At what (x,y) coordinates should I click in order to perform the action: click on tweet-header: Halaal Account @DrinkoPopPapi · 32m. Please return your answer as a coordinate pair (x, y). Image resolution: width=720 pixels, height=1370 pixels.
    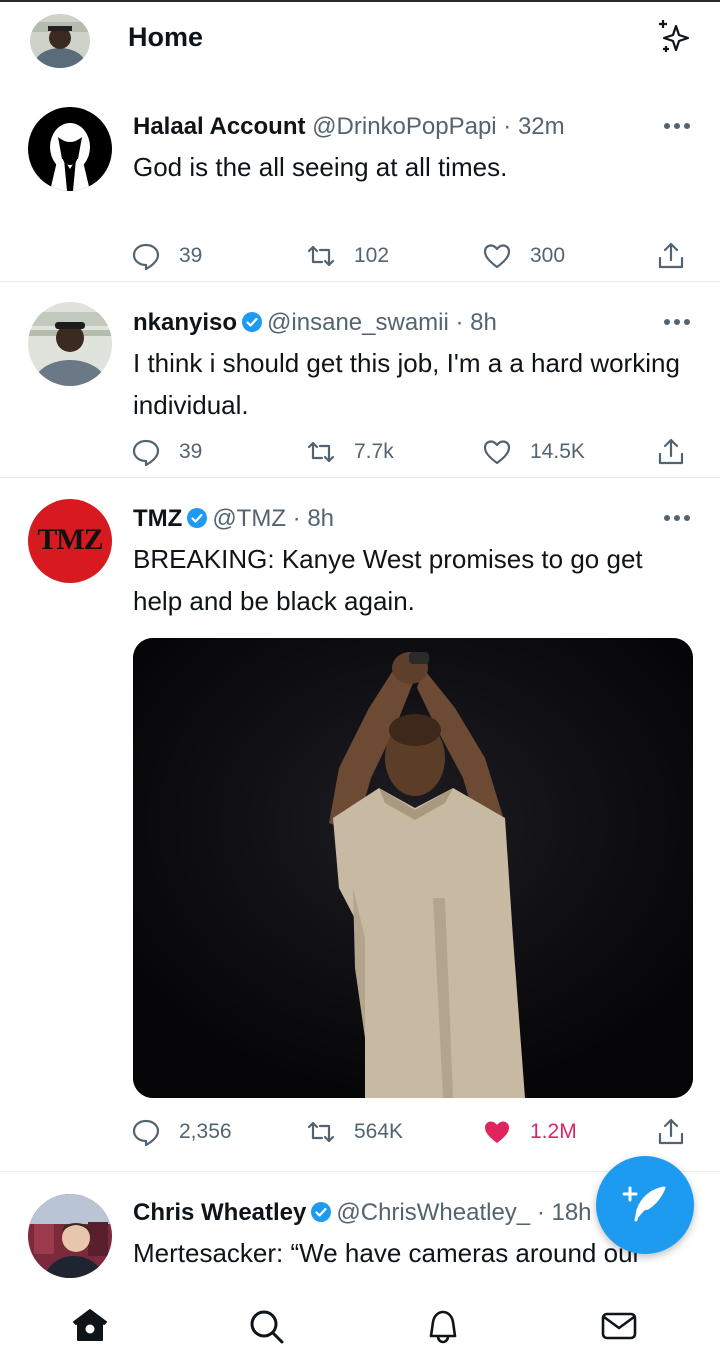
    Looking at the image, I should click on (349, 127).